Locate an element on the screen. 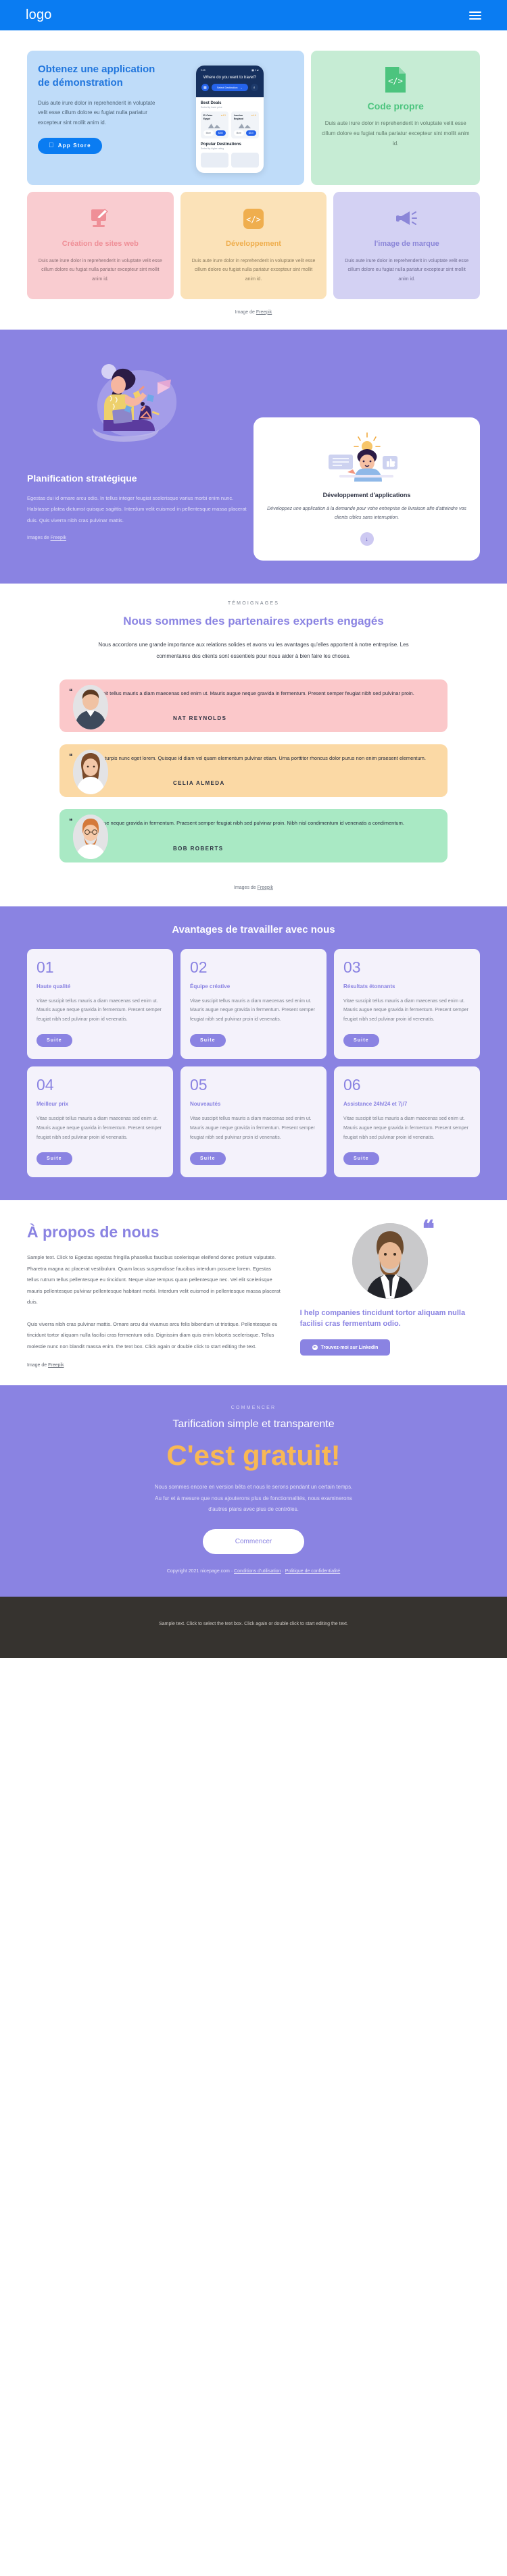  advantage-number: 04 is located at coordinates (45, 1085).